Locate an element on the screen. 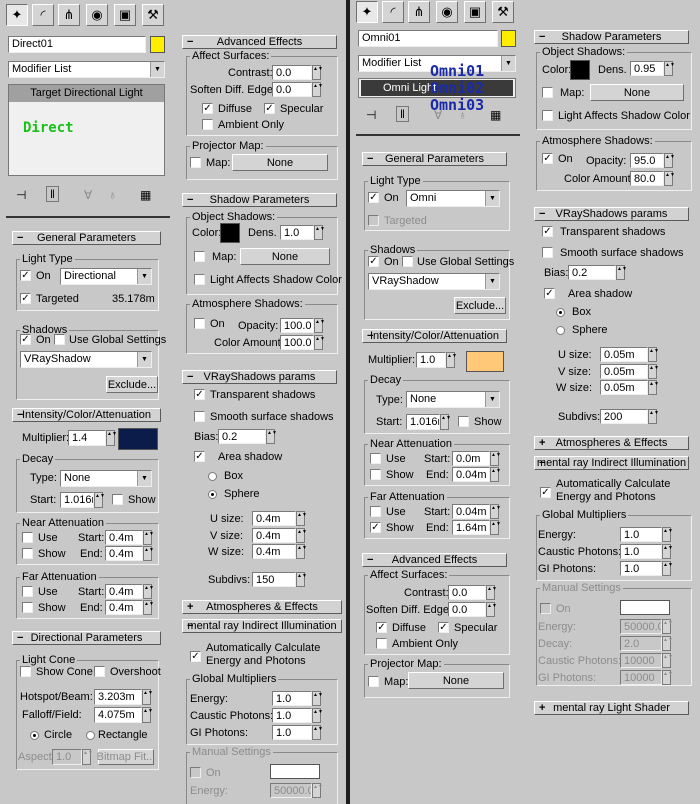 This screenshot has width=700, height=804. far-end-spinner: ▲▼ is located at coordinates (495, 527).